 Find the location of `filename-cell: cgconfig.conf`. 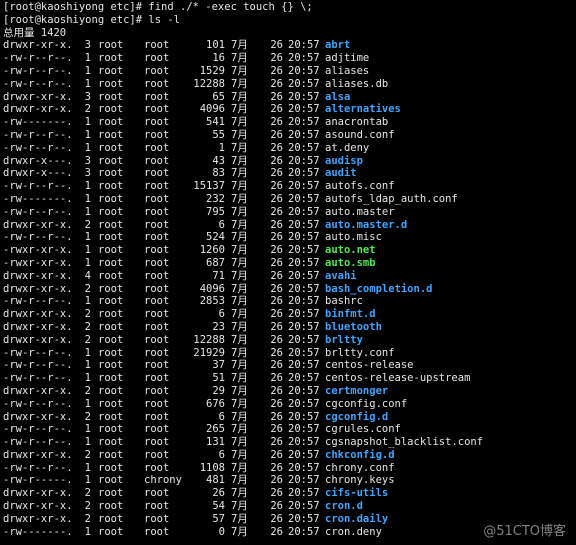

filename-cell: cgconfig.conf is located at coordinates (366, 403).